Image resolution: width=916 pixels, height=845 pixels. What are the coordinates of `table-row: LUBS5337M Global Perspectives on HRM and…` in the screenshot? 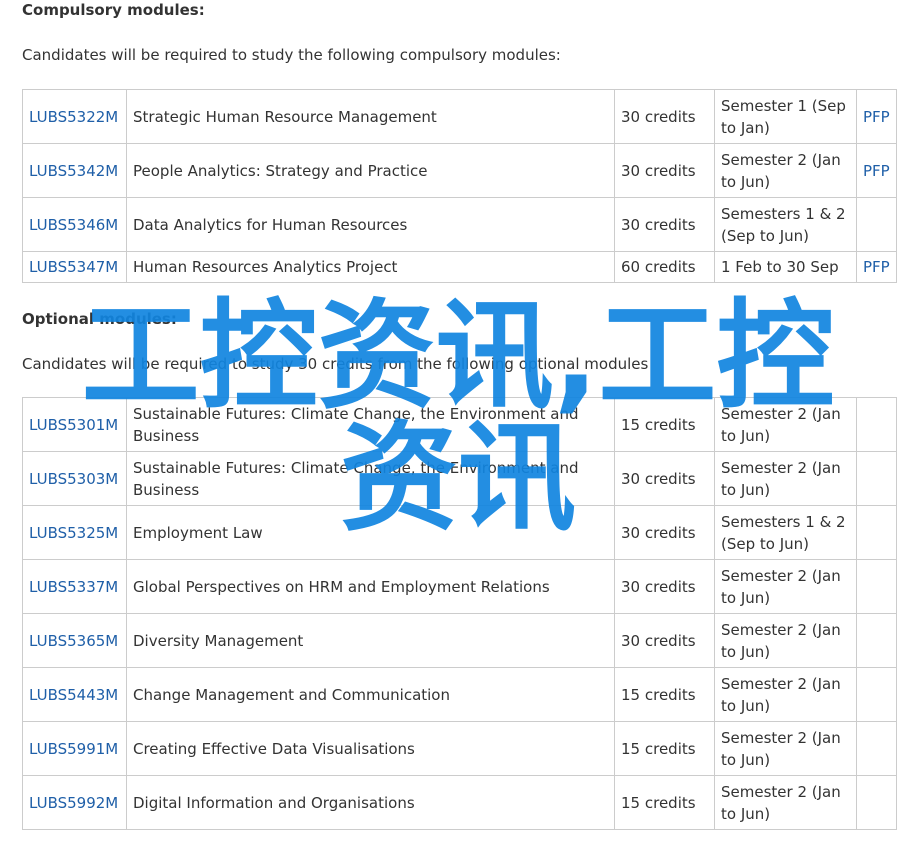 It's located at (459, 586).